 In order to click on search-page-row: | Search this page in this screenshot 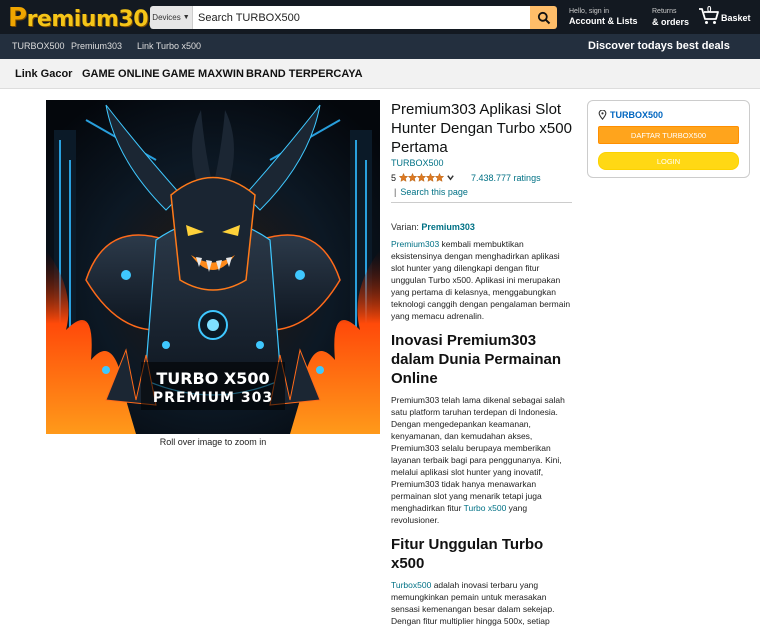, I will do `click(482, 192)`.